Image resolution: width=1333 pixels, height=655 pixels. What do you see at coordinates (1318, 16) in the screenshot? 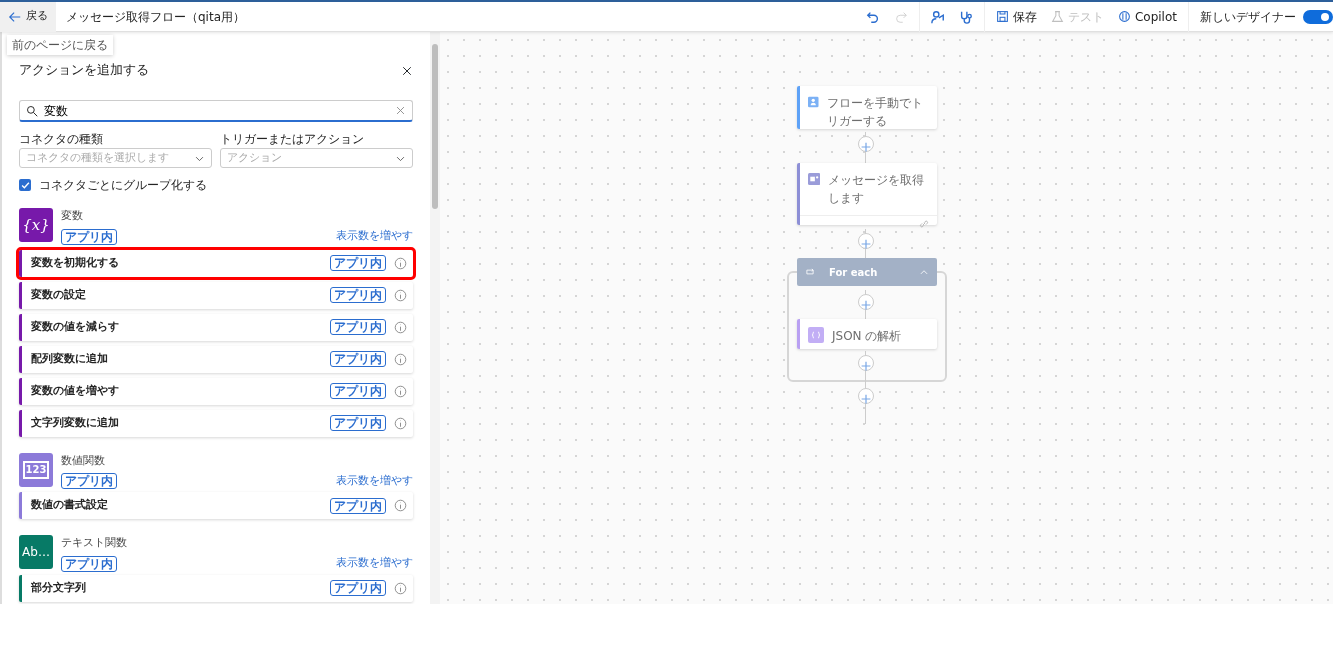
I see `designer-toggle` at bounding box center [1318, 16].